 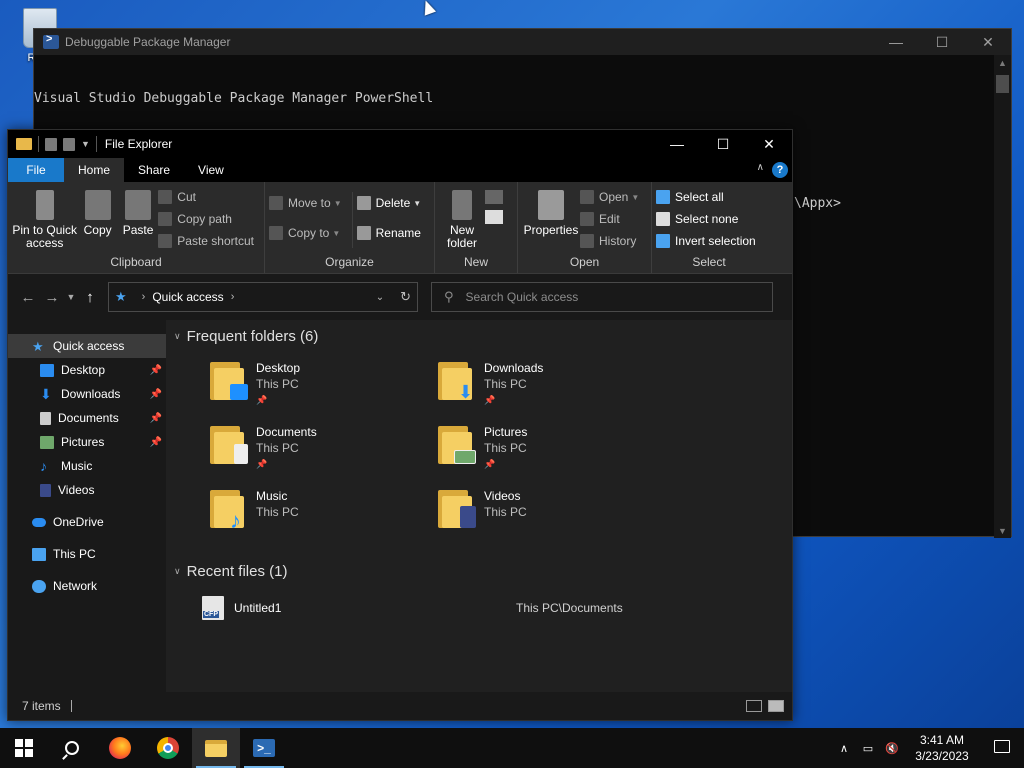 I want to click on scroll-up-icon: ▲, so click(x=1002, y=63).